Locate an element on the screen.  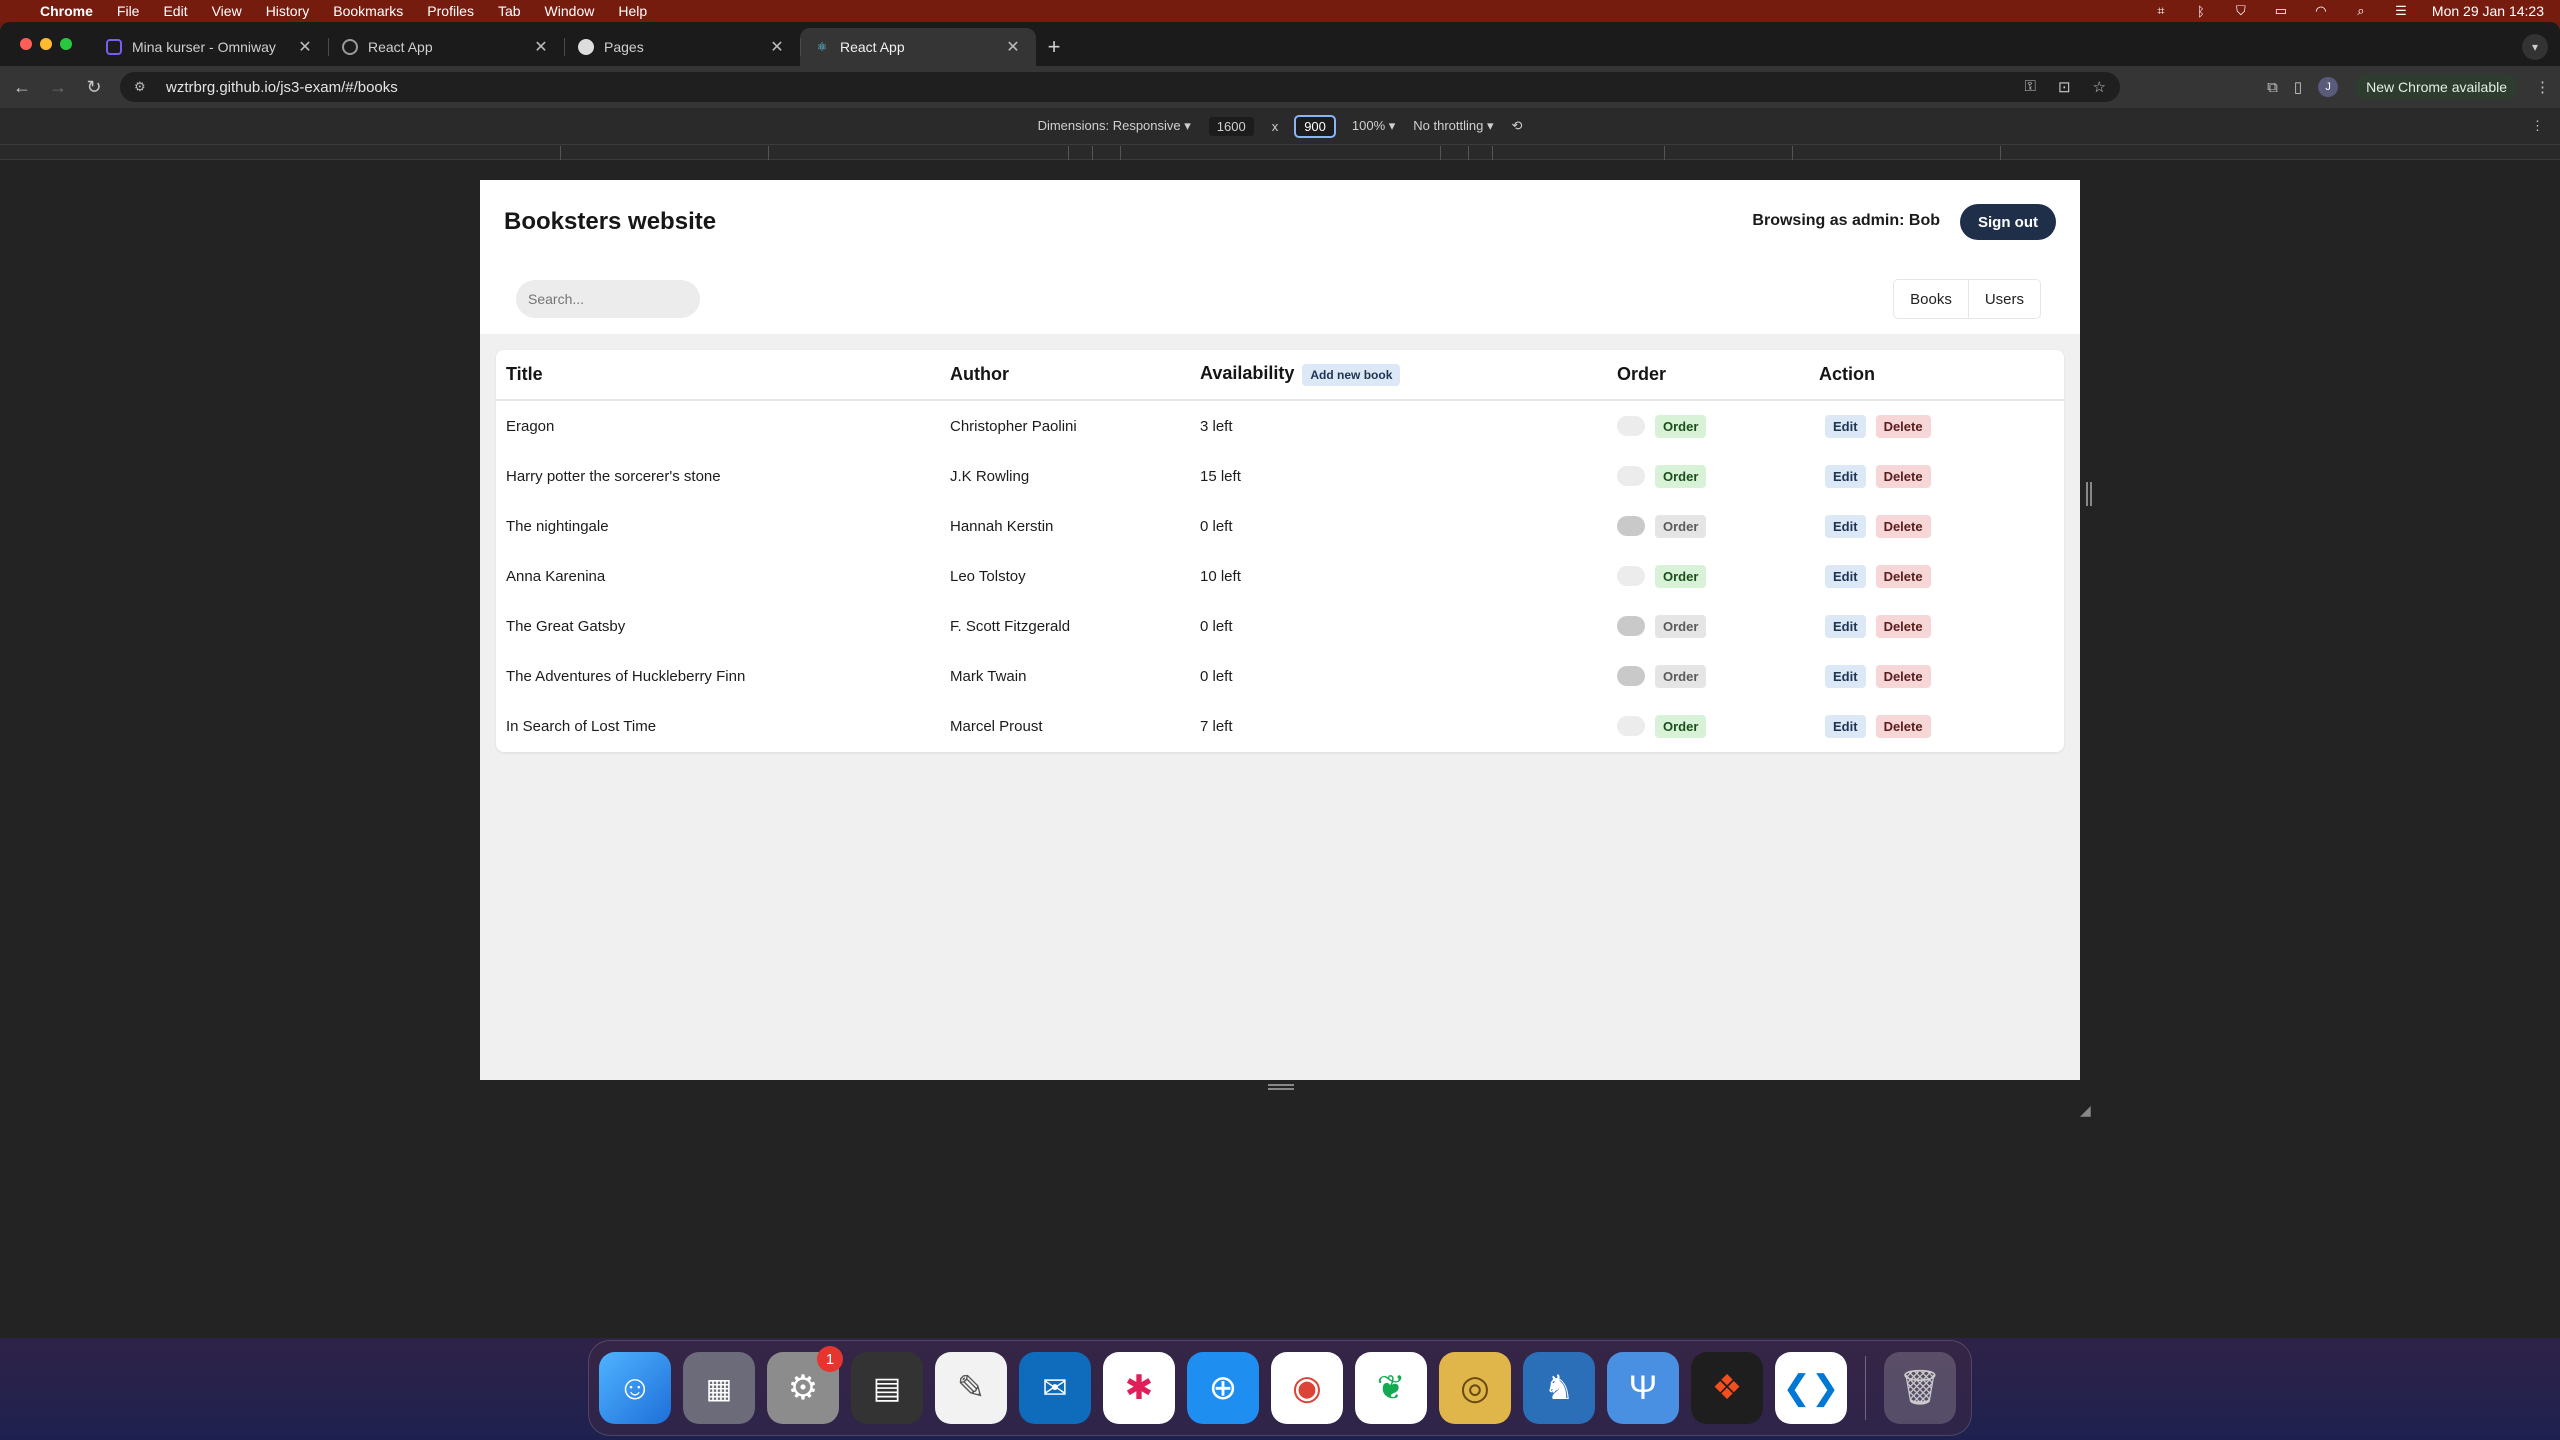
tab-react-app-active: ⚛ React App ✕ is located at coordinates (918, 47).